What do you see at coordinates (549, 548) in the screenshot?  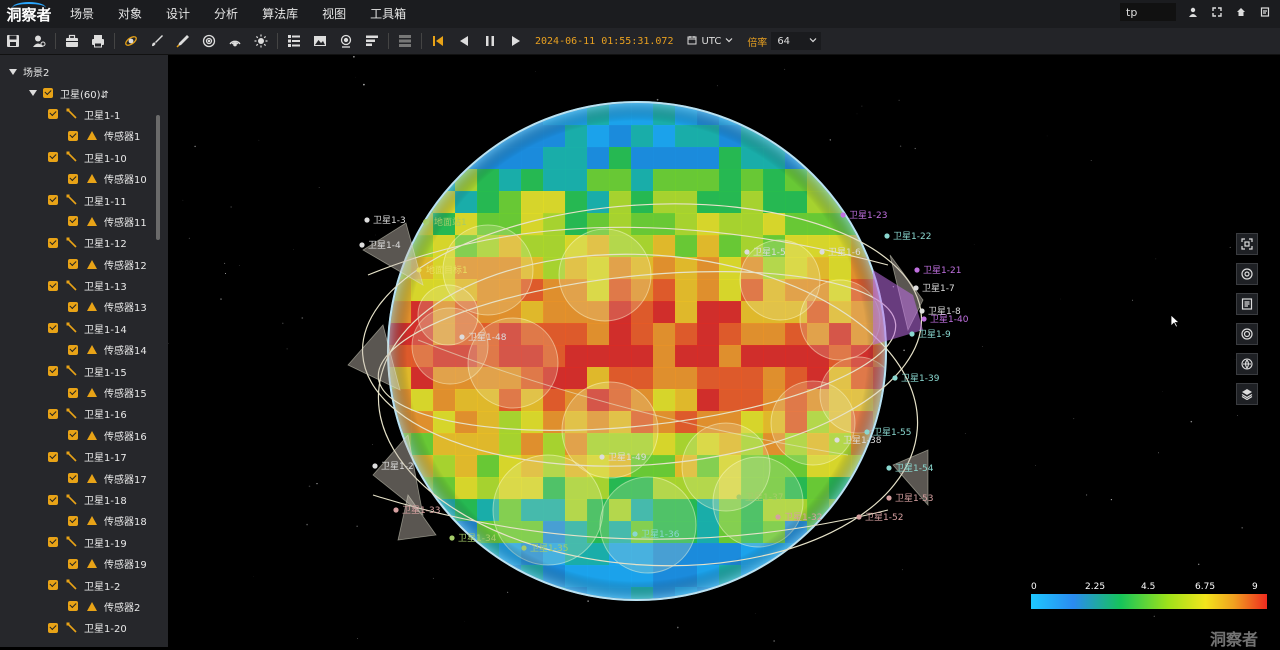 I see `satellite-label: 卫星1-35` at bounding box center [549, 548].